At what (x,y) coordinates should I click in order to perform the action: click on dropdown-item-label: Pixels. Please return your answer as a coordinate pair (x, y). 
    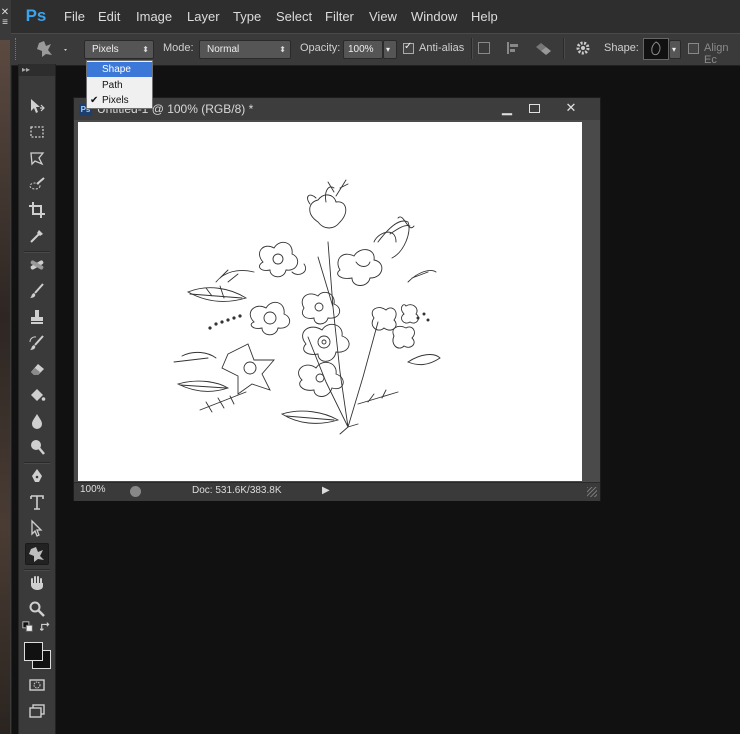
    Looking at the image, I should click on (115, 100).